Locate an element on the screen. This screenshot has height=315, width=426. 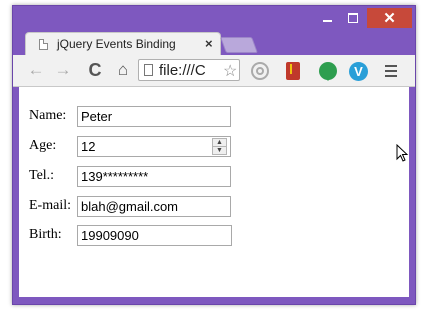
maximize-button is located at coordinates (353, 18).